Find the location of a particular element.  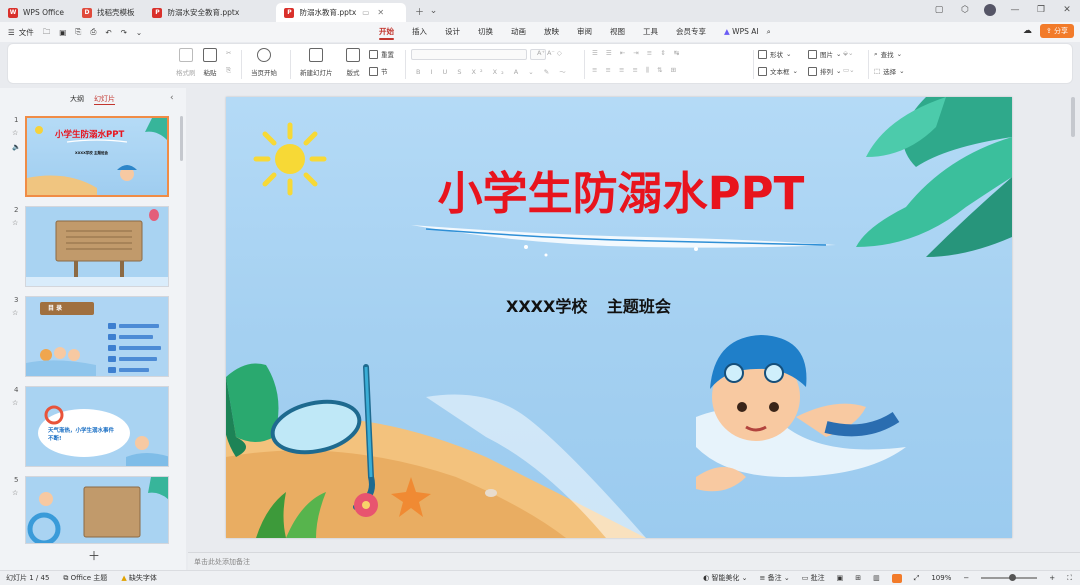

arrange-icon is located at coordinates (812, 71).